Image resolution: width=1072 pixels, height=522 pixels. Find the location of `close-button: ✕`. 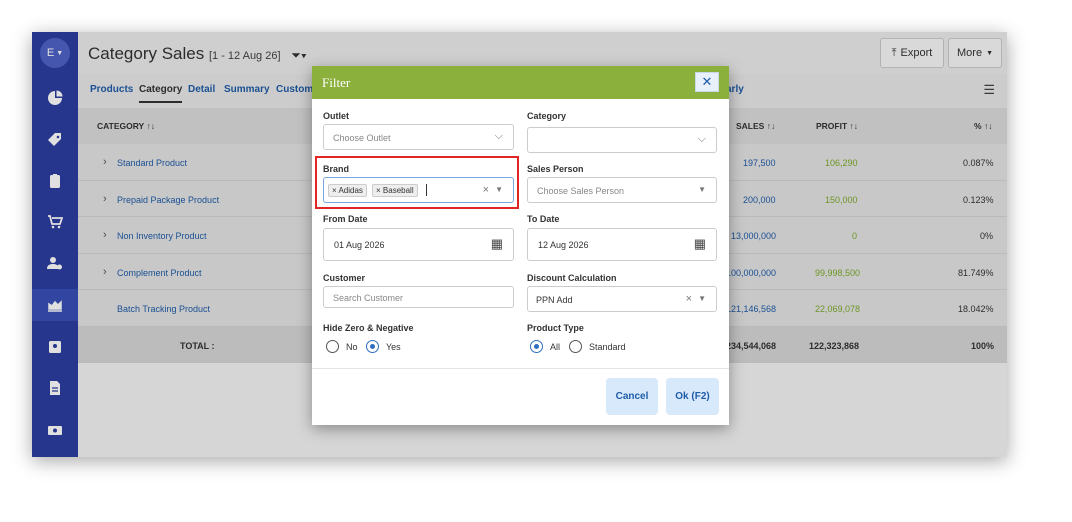

close-button: ✕ is located at coordinates (707, 82).